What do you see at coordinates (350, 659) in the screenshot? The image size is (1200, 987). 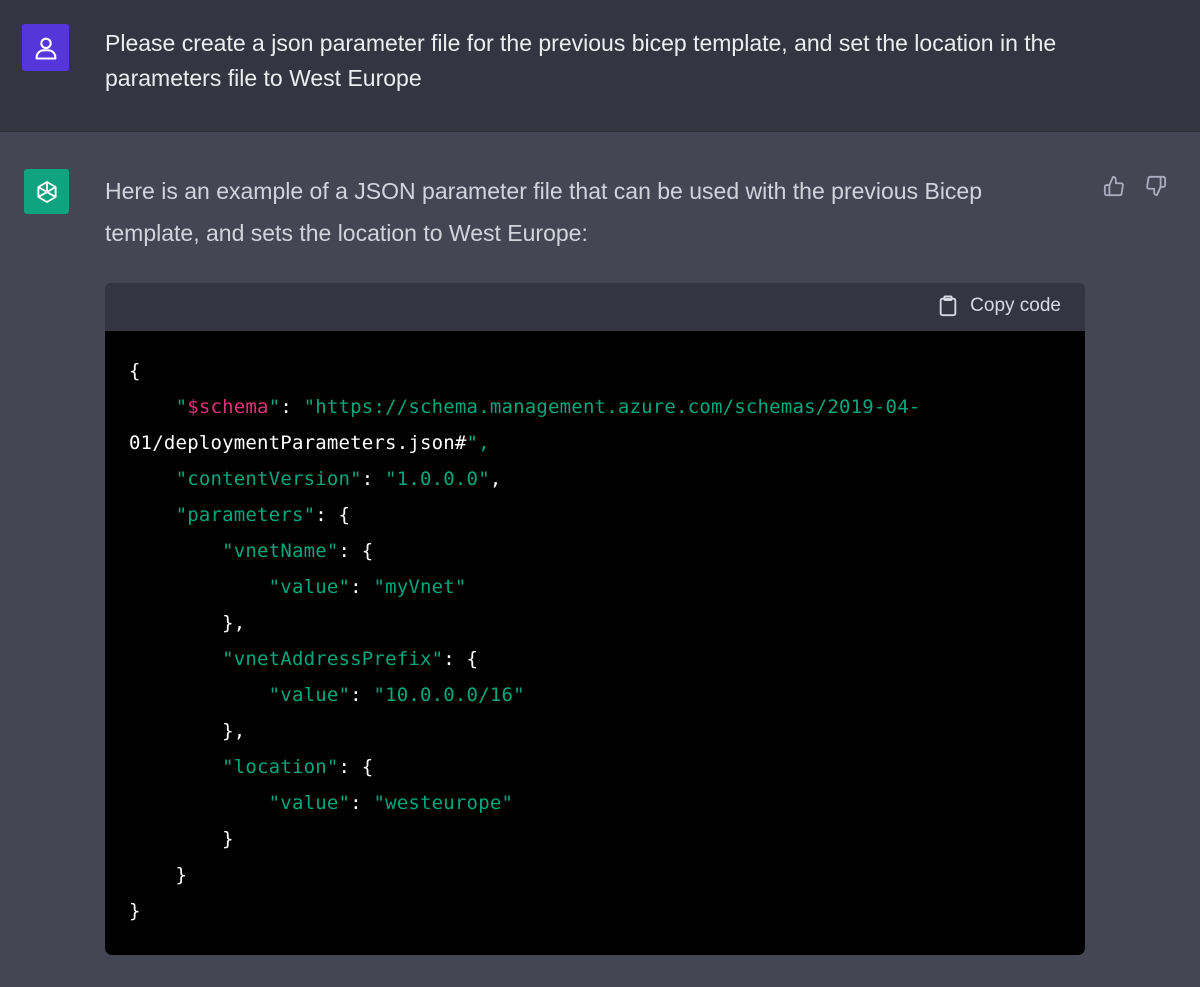 I see `code-line: "vnetAddressPrefix": {` at bounding box center [350, 659].